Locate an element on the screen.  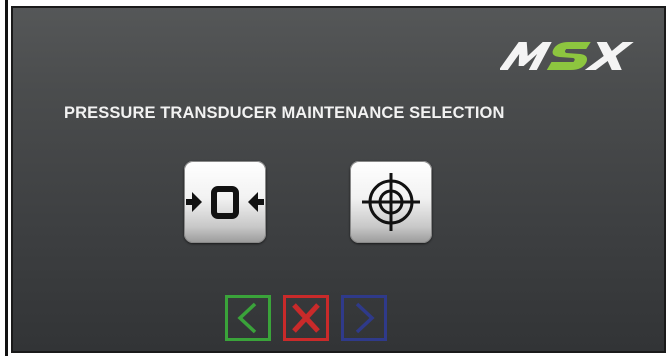
zero-calibration-icon is located at coordinates (225, 202).